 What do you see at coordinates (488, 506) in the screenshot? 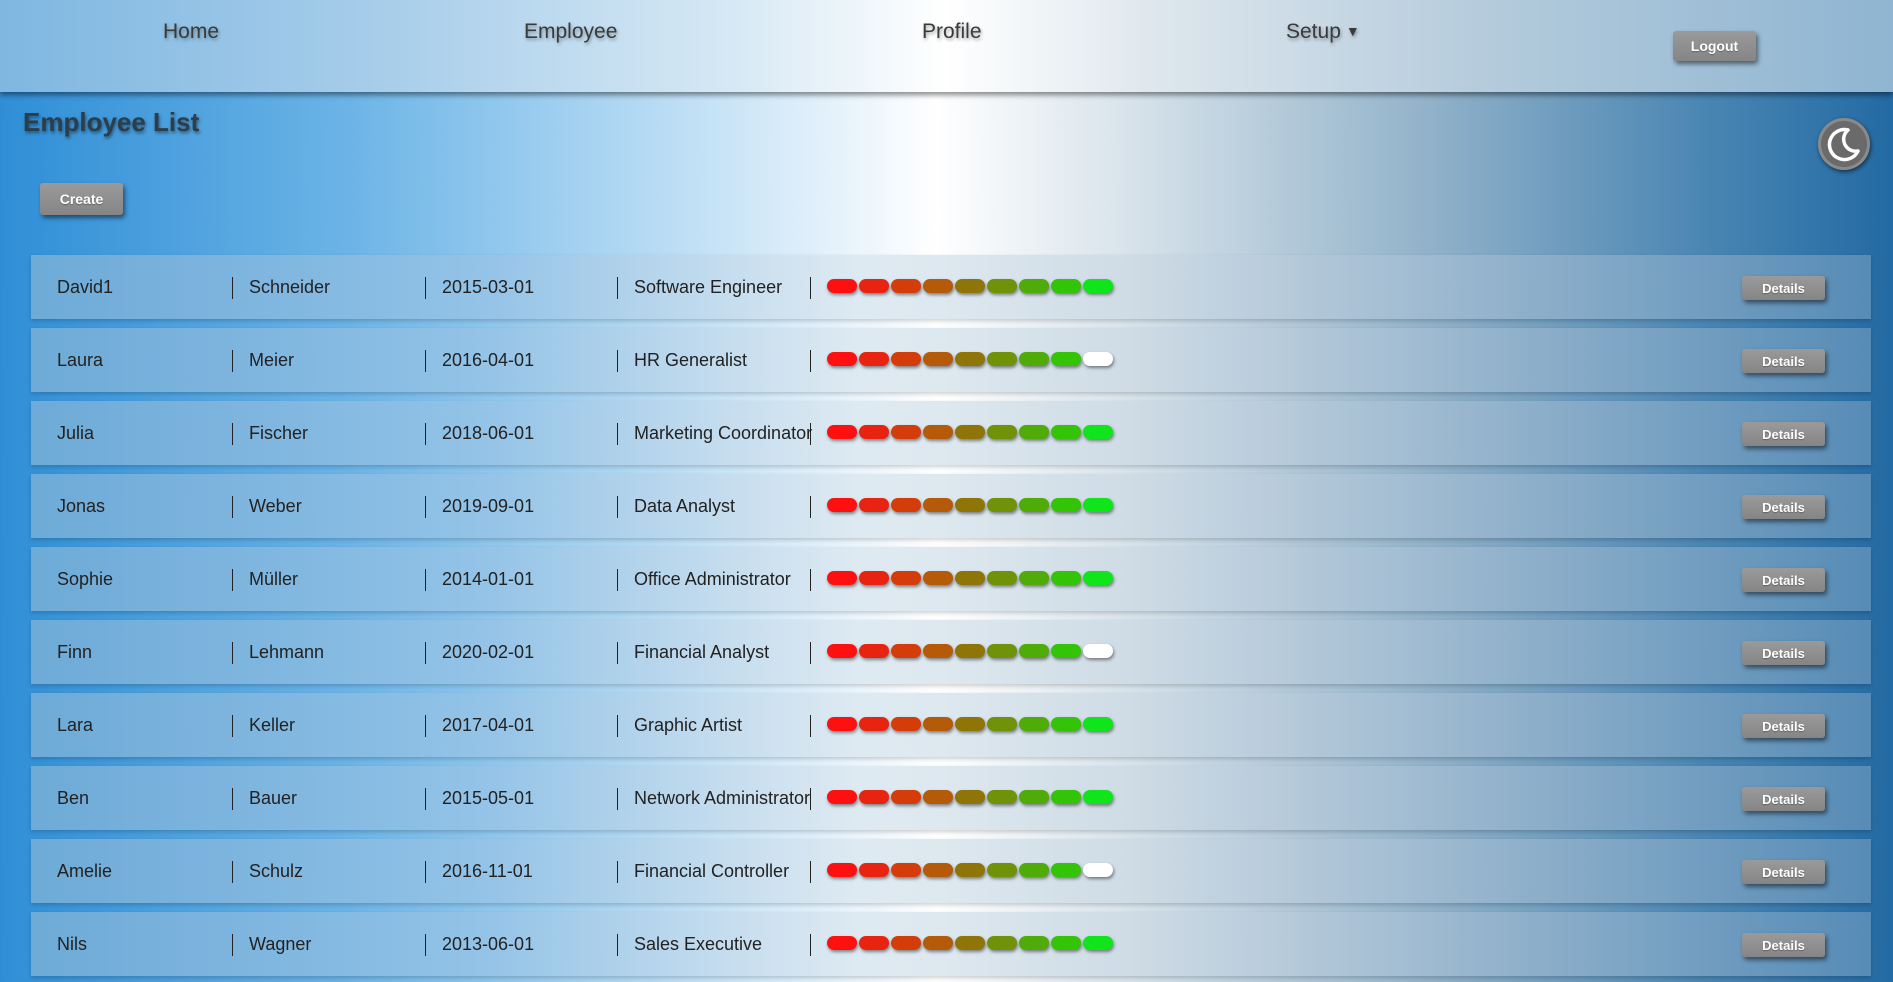
I see `start-date-cell: 2019-09-01` at bounding box center [488, 506].